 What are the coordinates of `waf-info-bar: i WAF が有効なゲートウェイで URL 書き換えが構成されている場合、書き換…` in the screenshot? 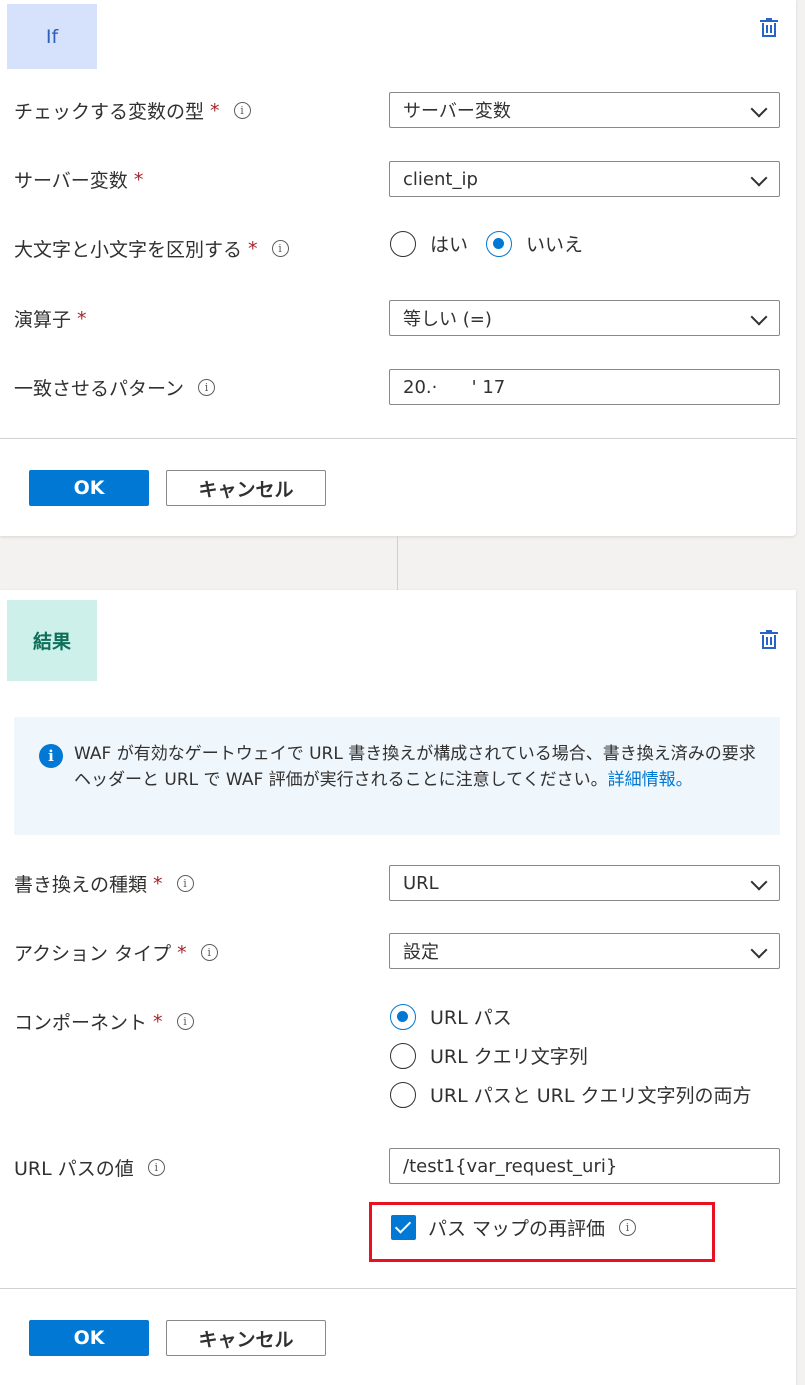 It's located at (397, 776).